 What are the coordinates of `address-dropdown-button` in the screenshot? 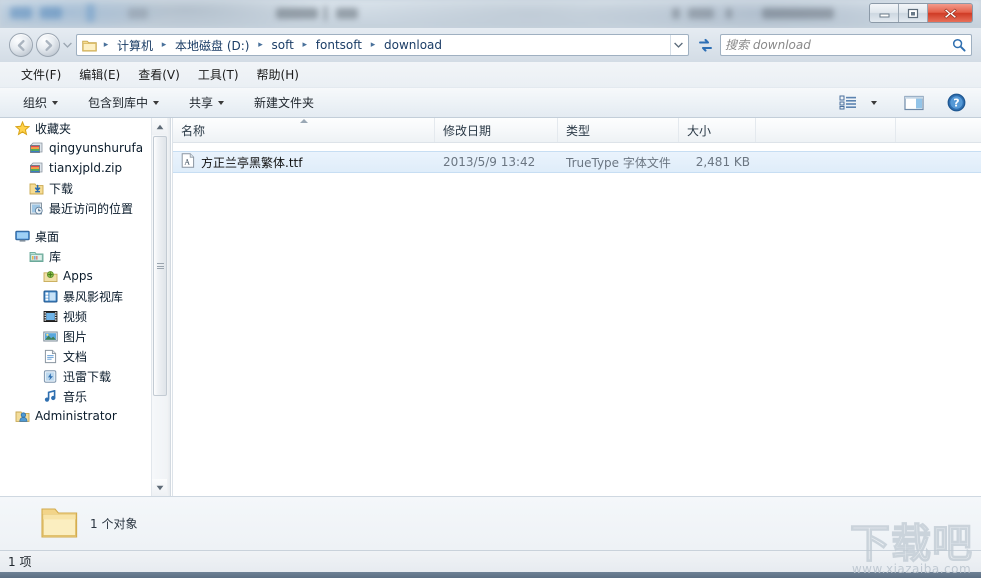 It's located at (678, 45).